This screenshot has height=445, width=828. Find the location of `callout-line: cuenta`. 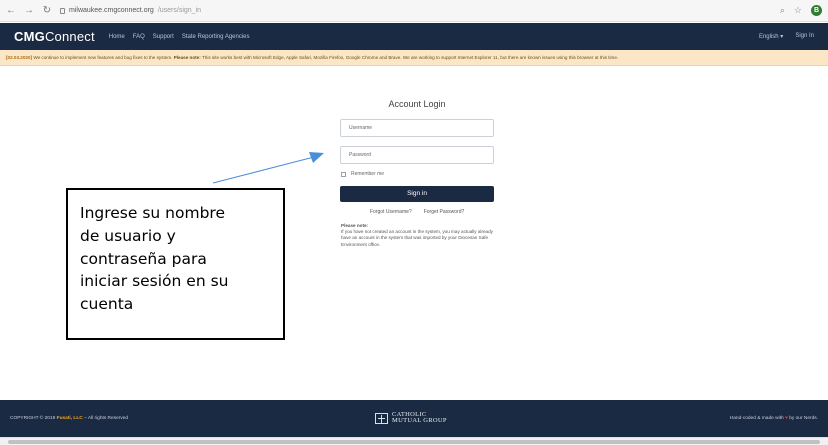

callout-line: cuenta is located at coordinates (107, 304).